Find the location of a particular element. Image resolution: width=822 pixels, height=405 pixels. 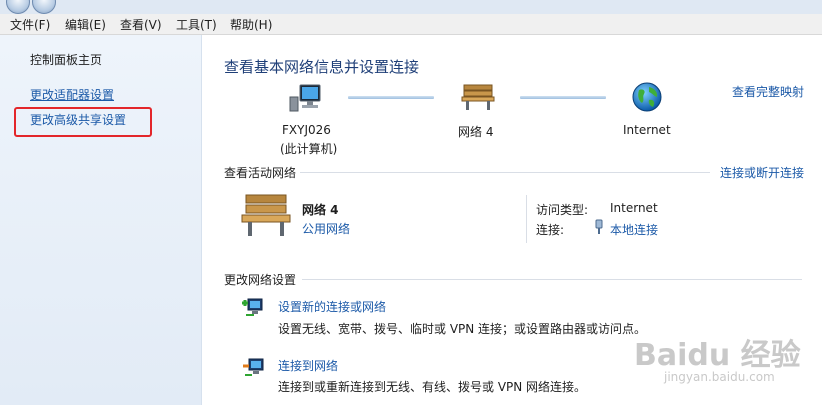

computer-name: FXYJ026 is located at coordinates (306, 130).